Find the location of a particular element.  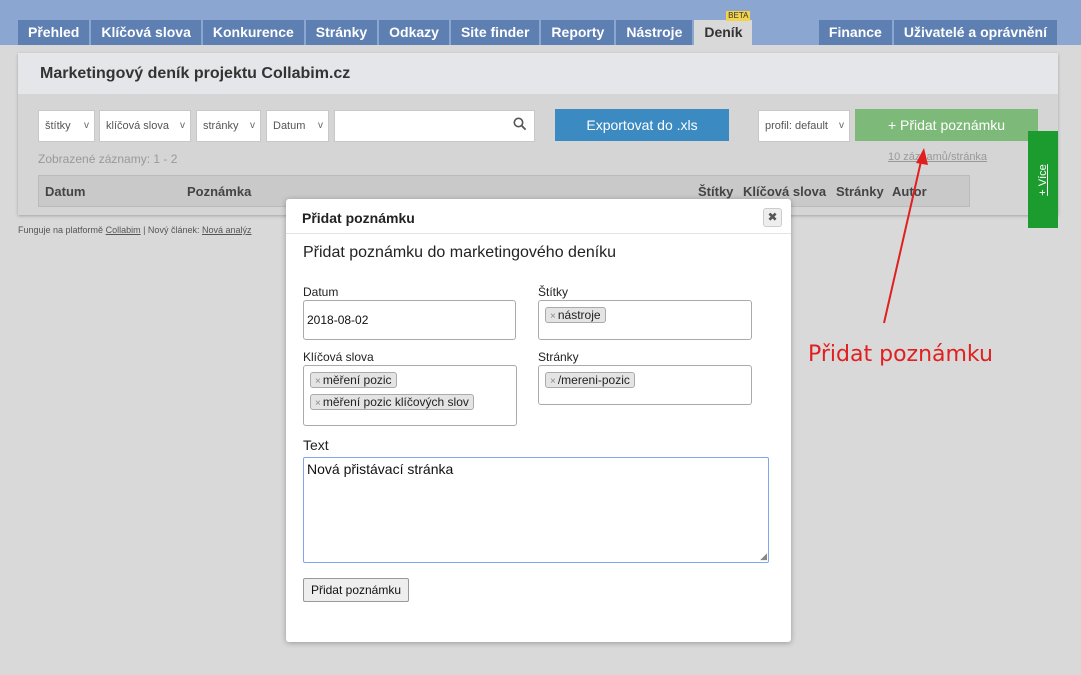

date-filter-select: Datum v is located at coordinates (297, 126).